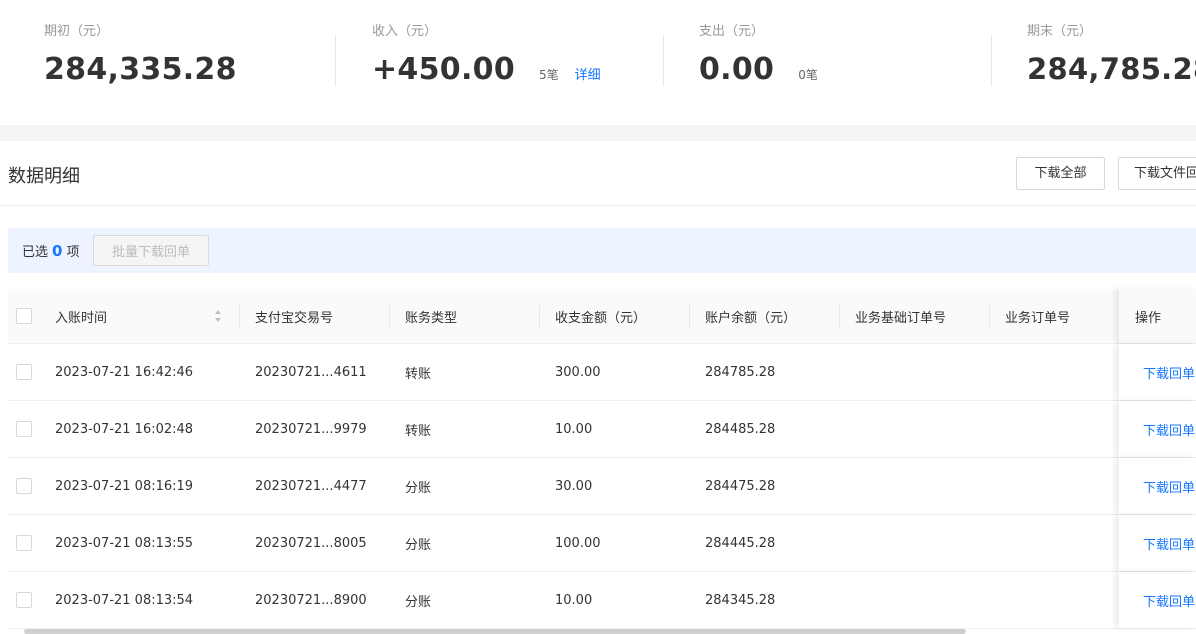 This screenshot has height=634, width=1196. What do you see at coordinates (294, 318) in the screenshot?
I see `header-trade-no: 支付宝交易号` at bounding box center [294, 318].